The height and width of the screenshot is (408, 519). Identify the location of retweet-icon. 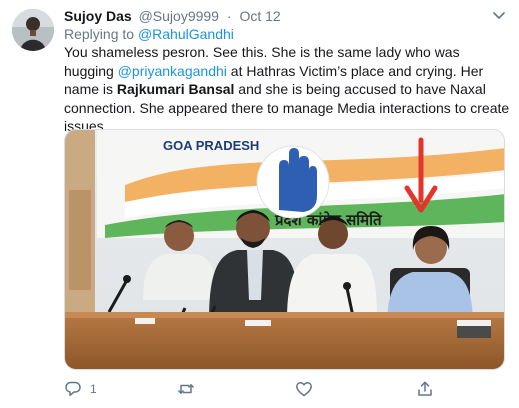
(186, 389).